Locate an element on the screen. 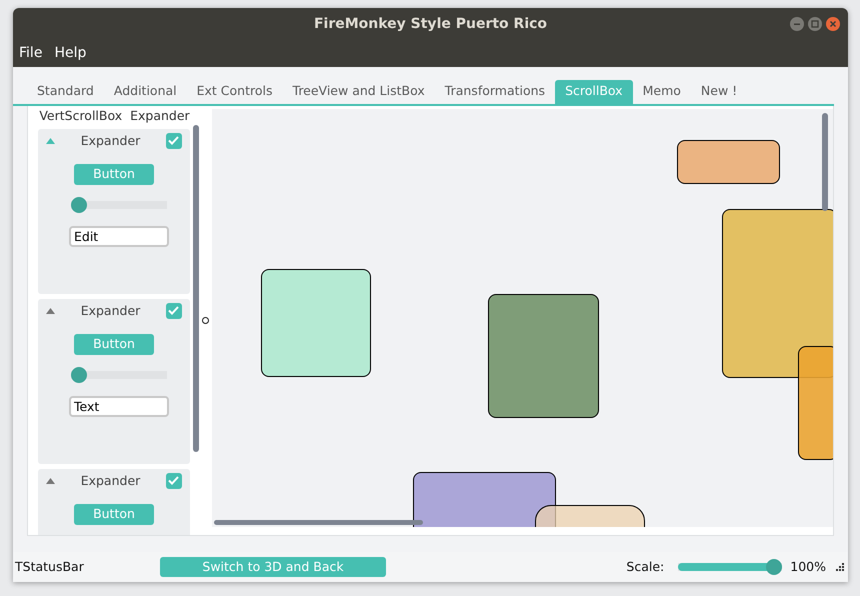  horizontal-scrollbar is located at coordinates (318, 522).